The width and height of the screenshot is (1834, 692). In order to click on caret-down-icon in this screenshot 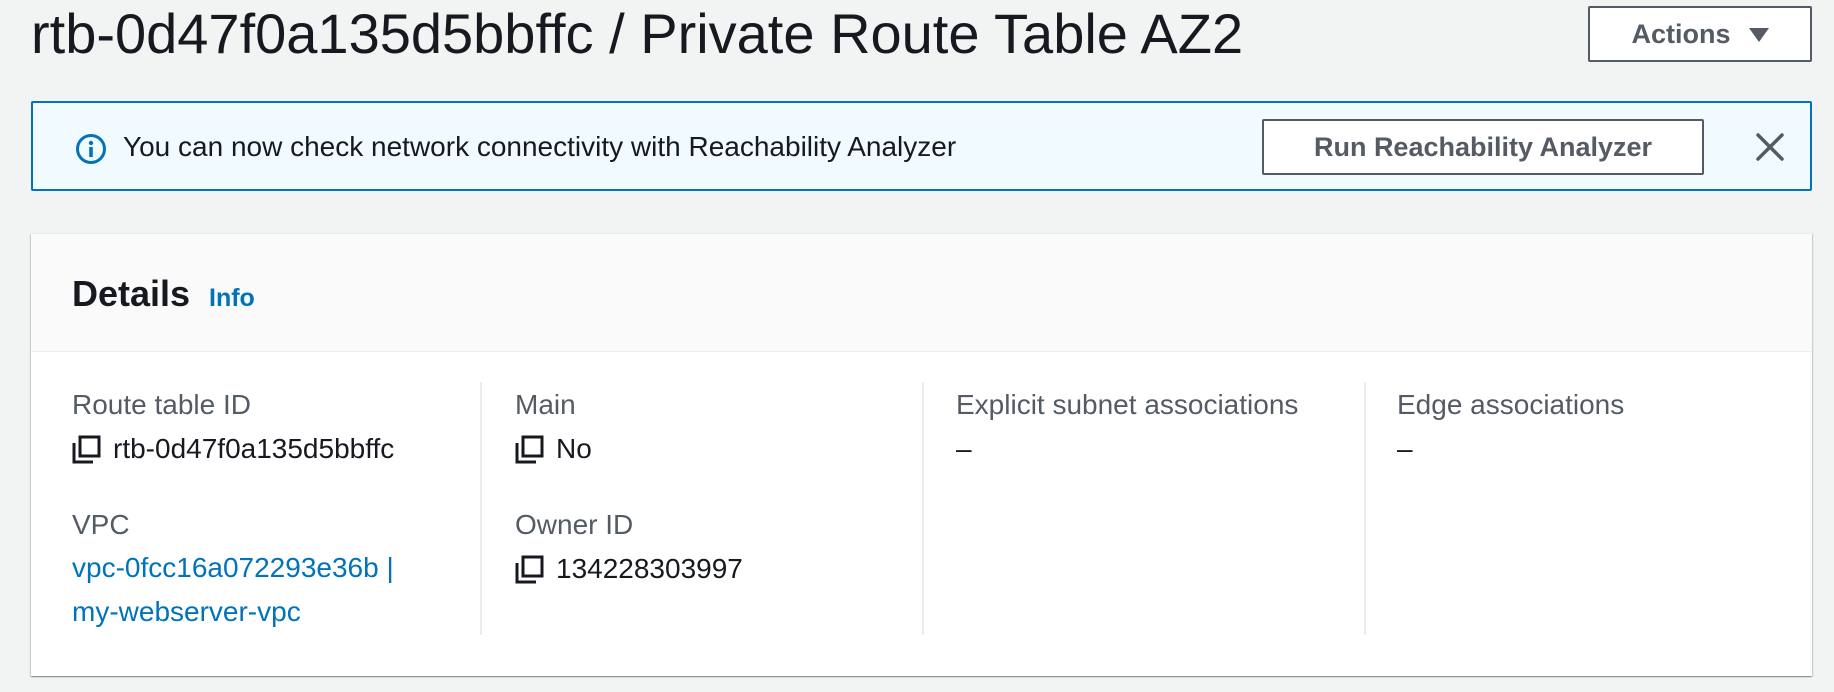, I will do `click(1758, 35)`.